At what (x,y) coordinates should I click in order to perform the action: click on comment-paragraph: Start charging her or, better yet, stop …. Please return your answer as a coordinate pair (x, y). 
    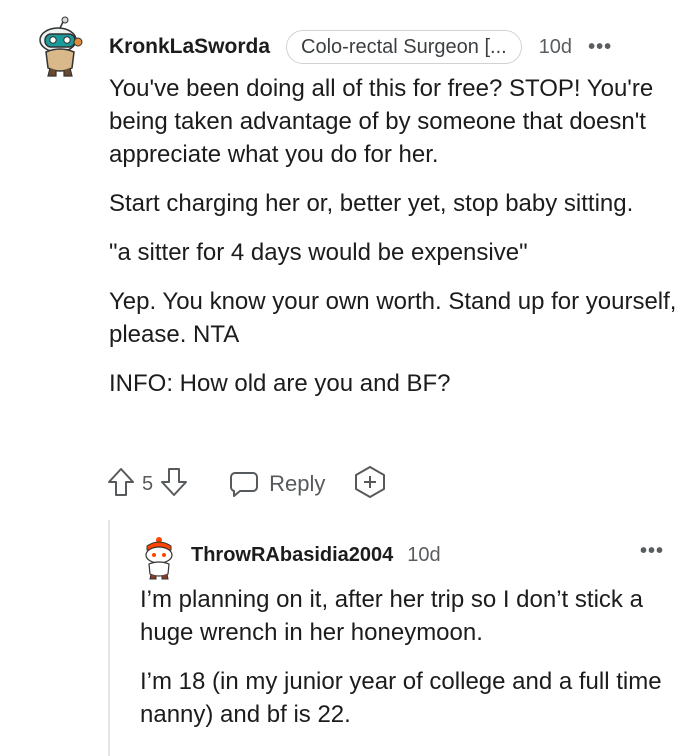
    Looking at the image, I should click on (371, 203).